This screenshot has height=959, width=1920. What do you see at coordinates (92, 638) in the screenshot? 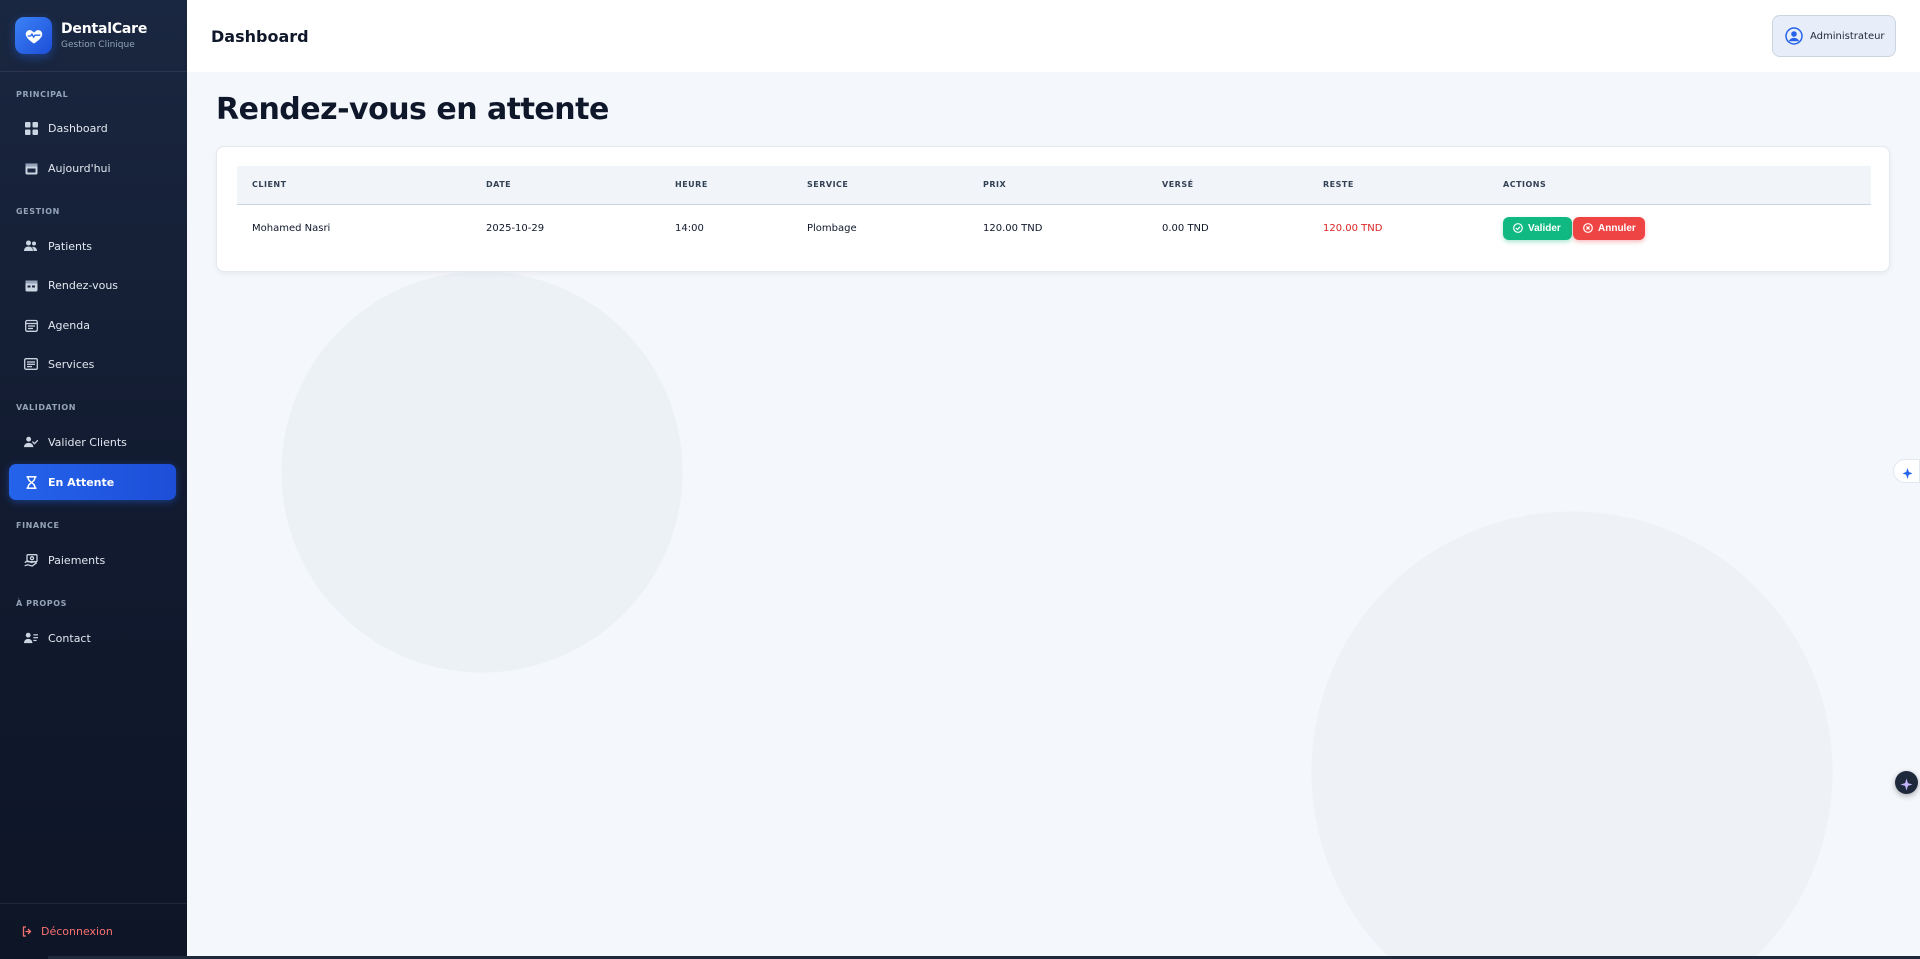
I see `sidebar-item-contact: Contact` at bounding box center [92, 638].